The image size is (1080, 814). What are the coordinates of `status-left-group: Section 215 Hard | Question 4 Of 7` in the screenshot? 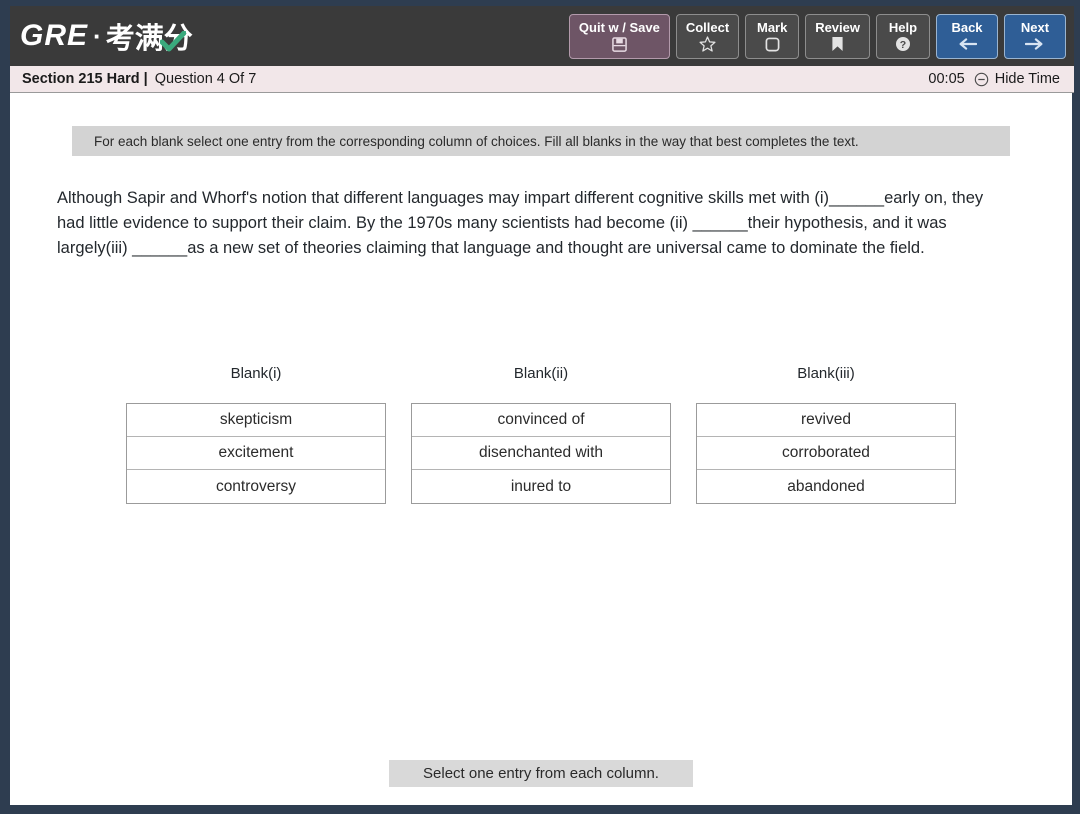 It's located at (139, 79).